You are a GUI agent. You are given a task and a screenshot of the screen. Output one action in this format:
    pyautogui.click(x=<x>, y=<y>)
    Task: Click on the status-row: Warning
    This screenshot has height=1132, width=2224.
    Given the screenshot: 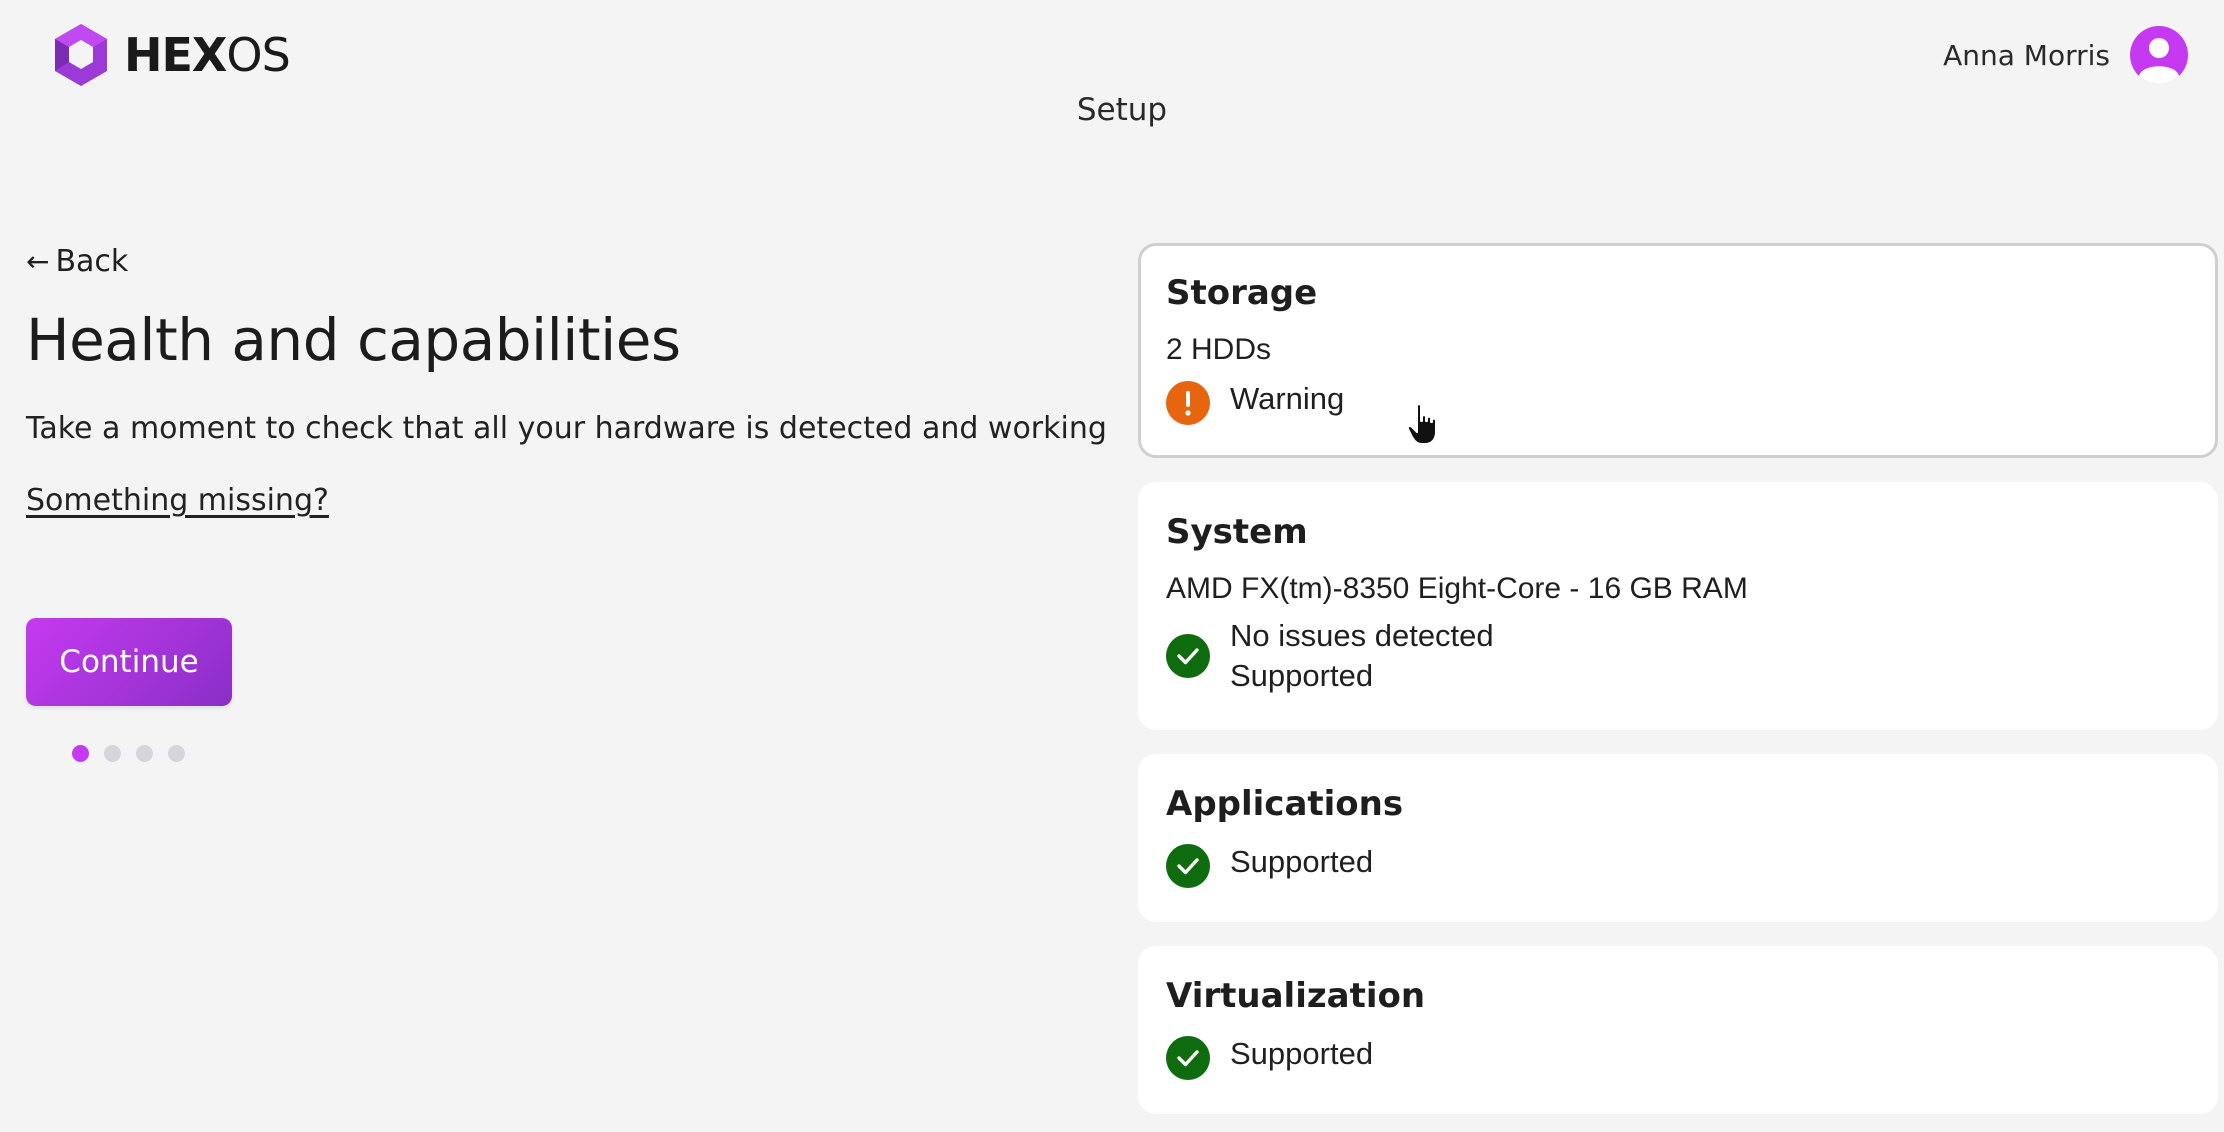 What is the action you would take?
    pyautogui.click(x=1690, y=402)
    